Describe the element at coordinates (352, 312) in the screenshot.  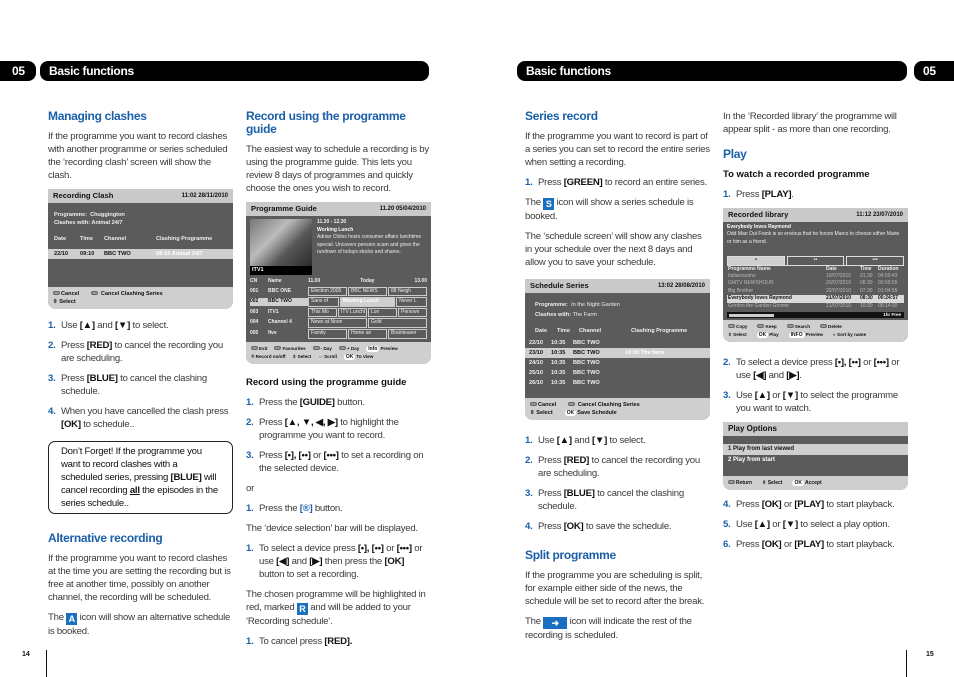
I see `programme-slot: ITV Luncht` at that location.